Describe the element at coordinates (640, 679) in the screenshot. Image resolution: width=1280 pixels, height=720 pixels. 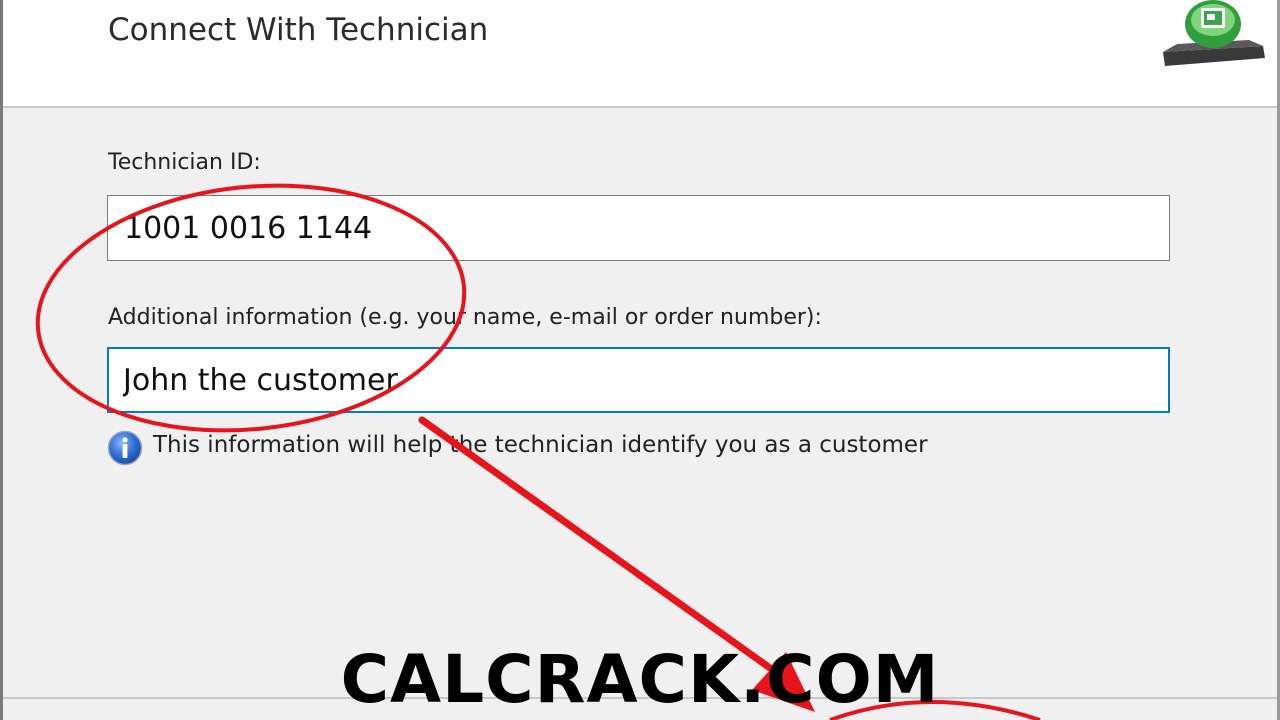
I see `watermark-text: CALCRACK.COM` at that location.